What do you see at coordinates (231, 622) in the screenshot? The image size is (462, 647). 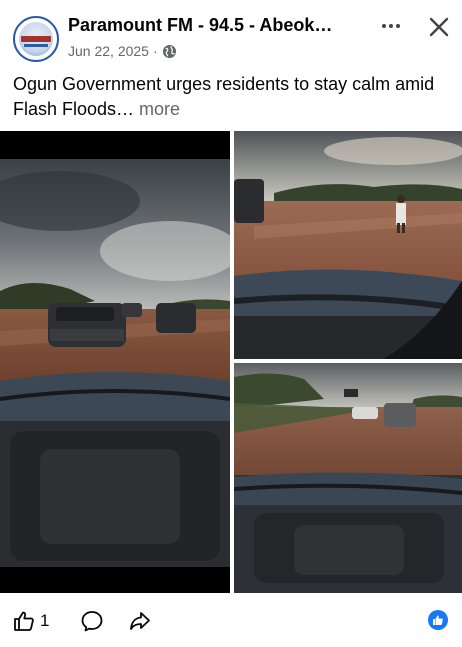 I see `post-action-bar: 1` at bounding box center [231, 622].